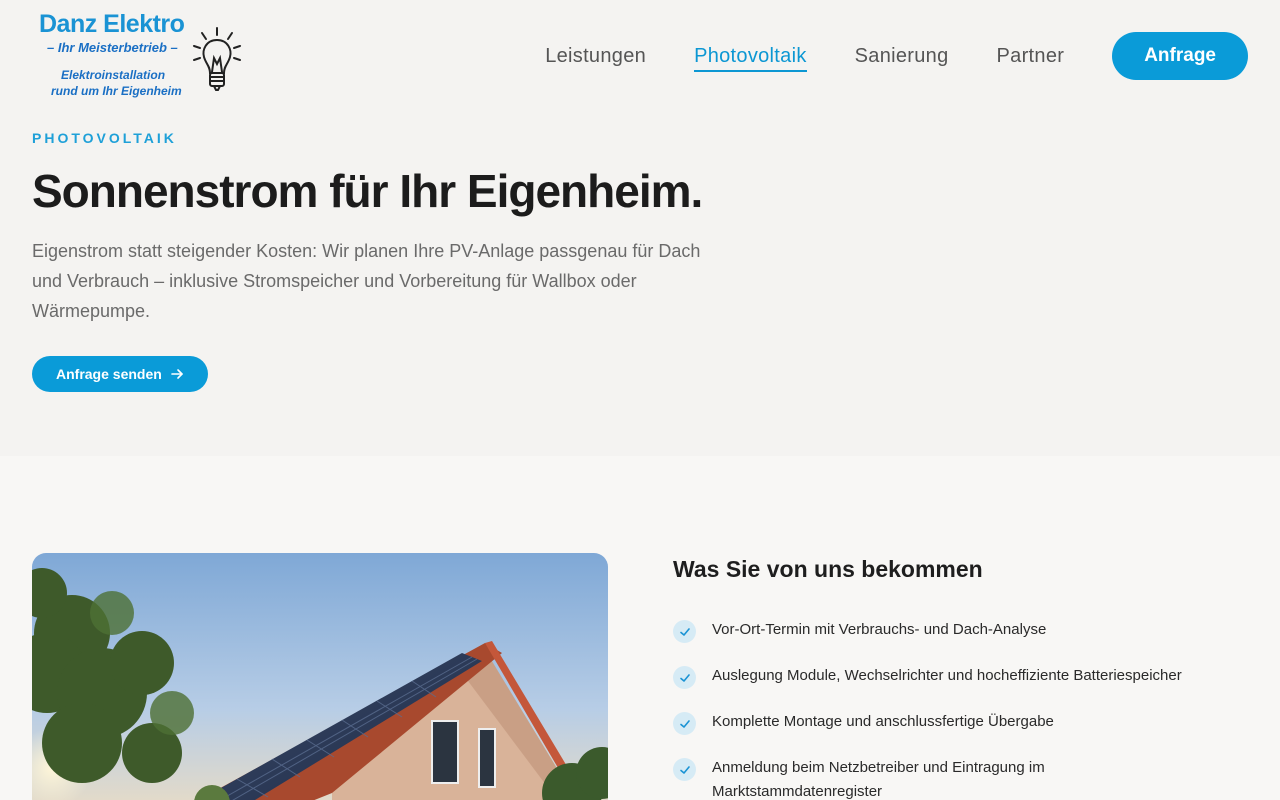 The image size is (1280, 800). I want to click on anfrage-senden-button: Anfrage senden, so click(120, 374).